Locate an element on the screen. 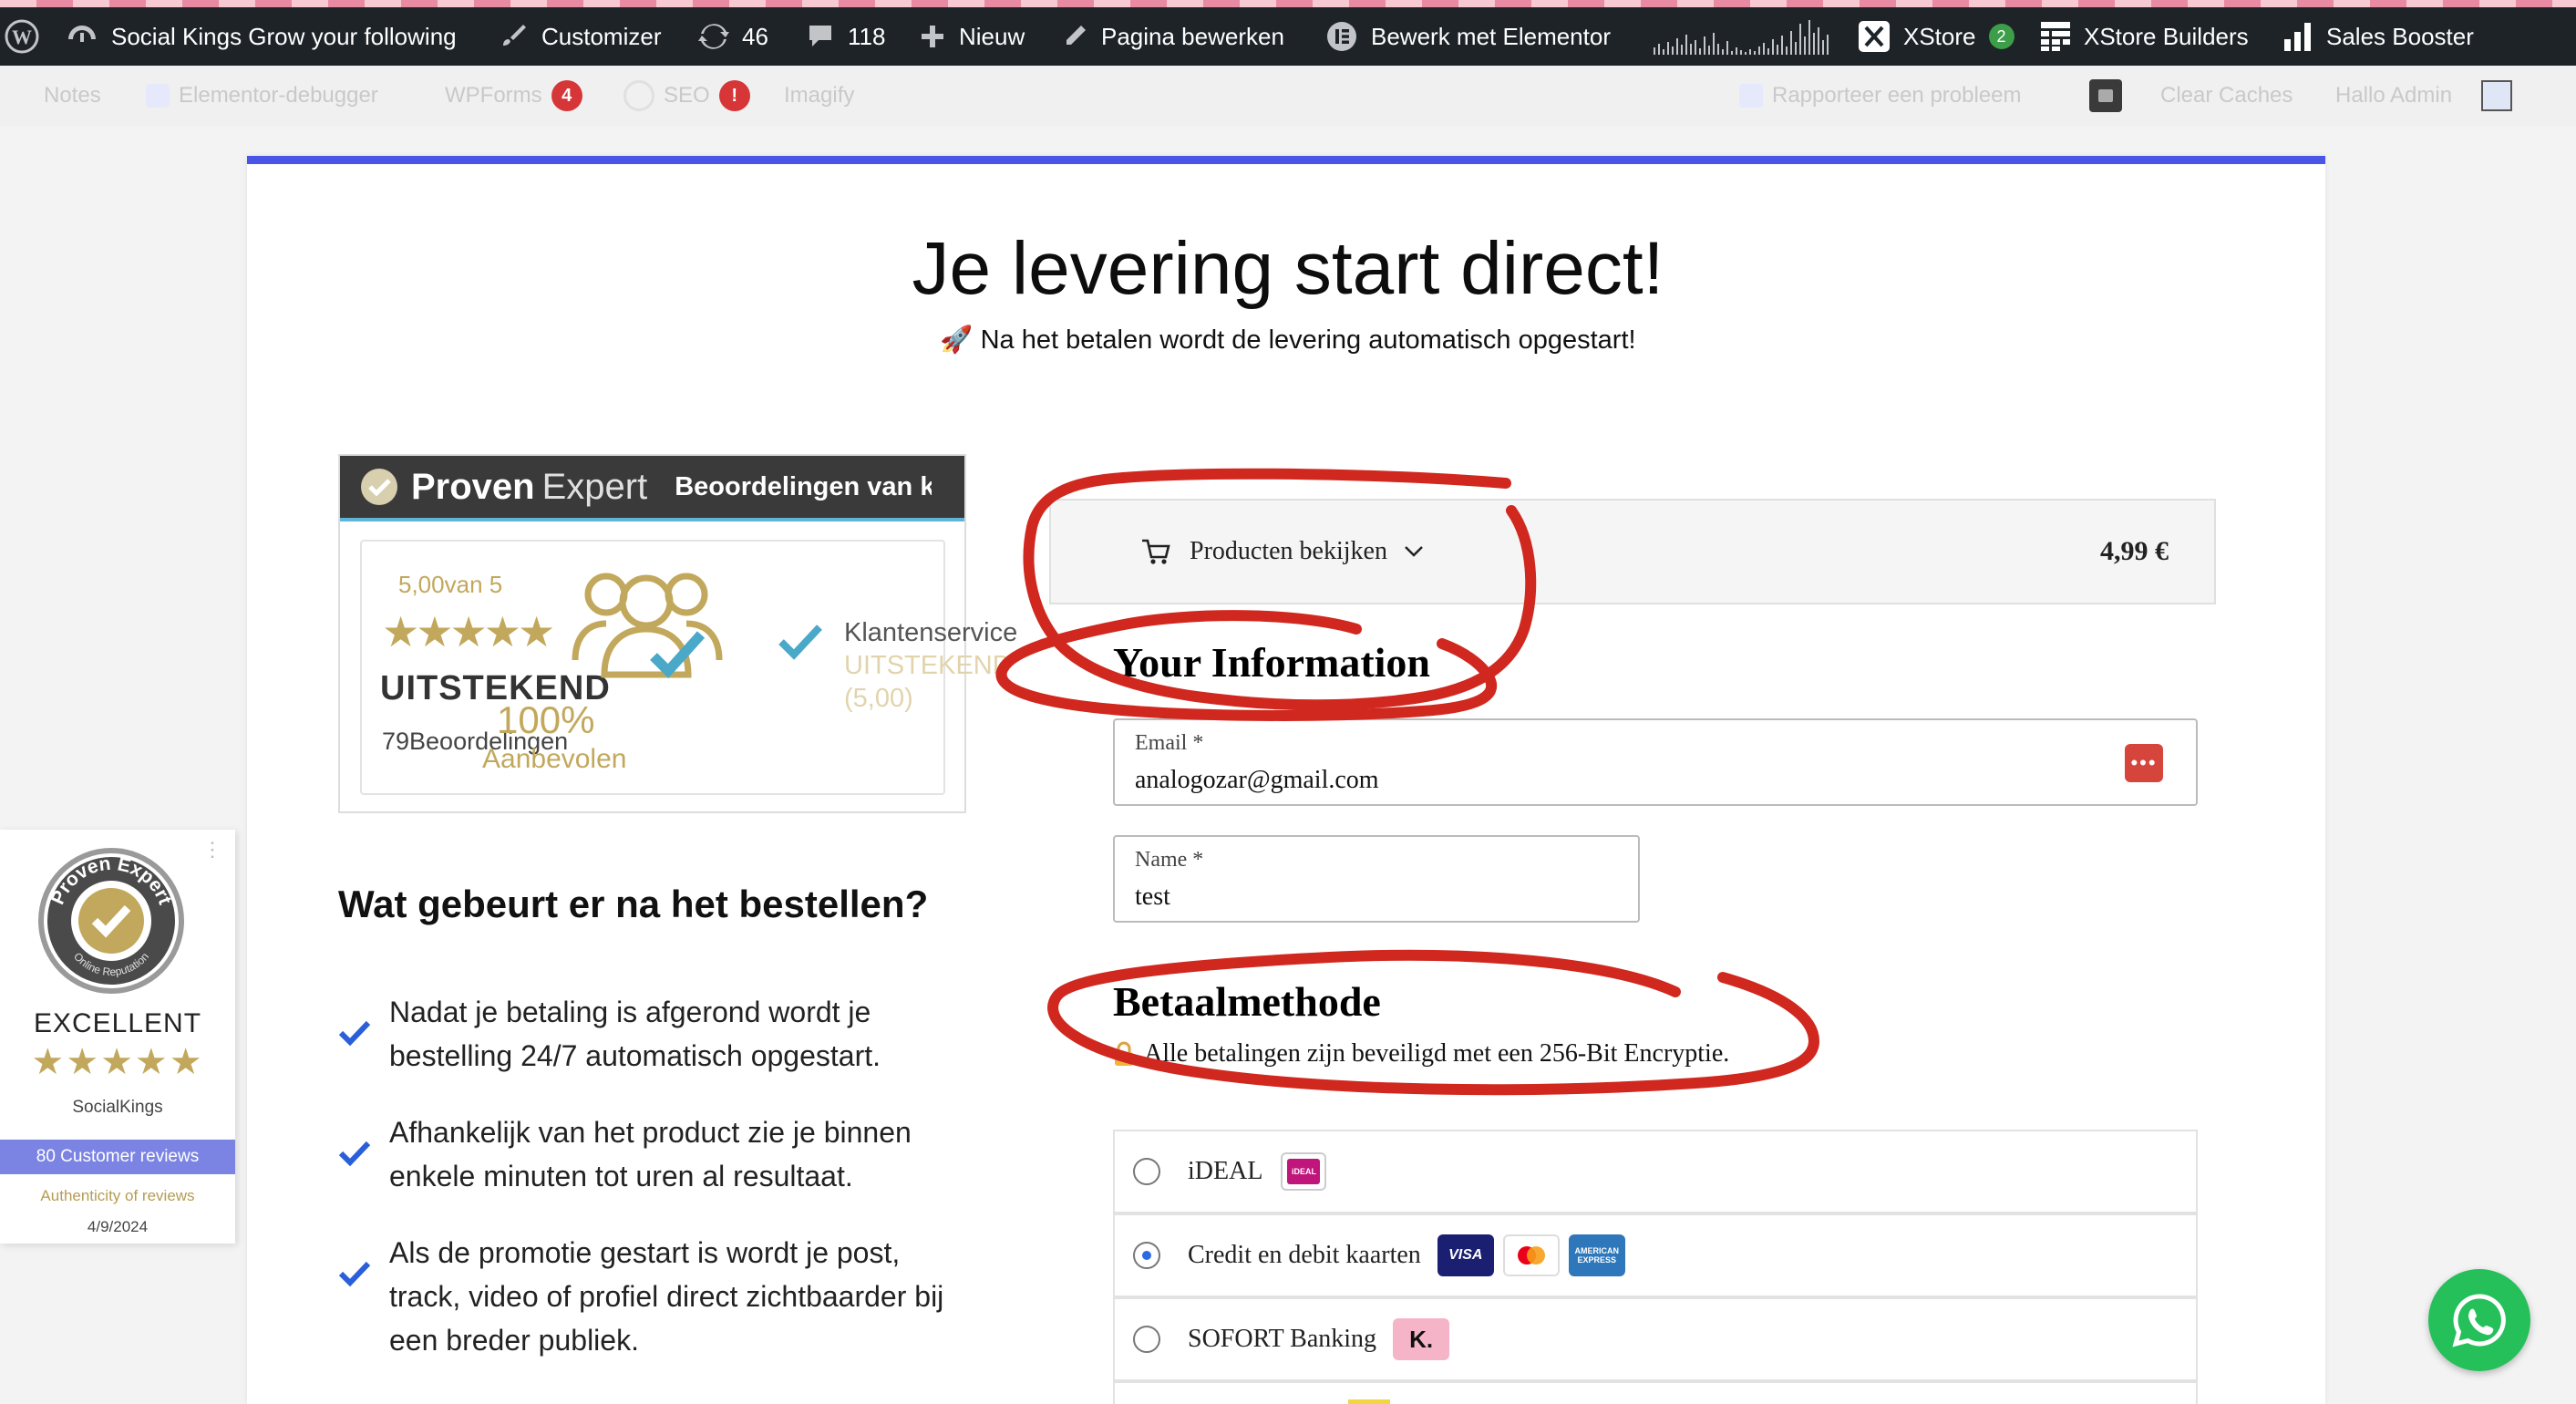 The height and width of the screenshot is (1404, 2576). avatar is located at coordinates (2496, 96).